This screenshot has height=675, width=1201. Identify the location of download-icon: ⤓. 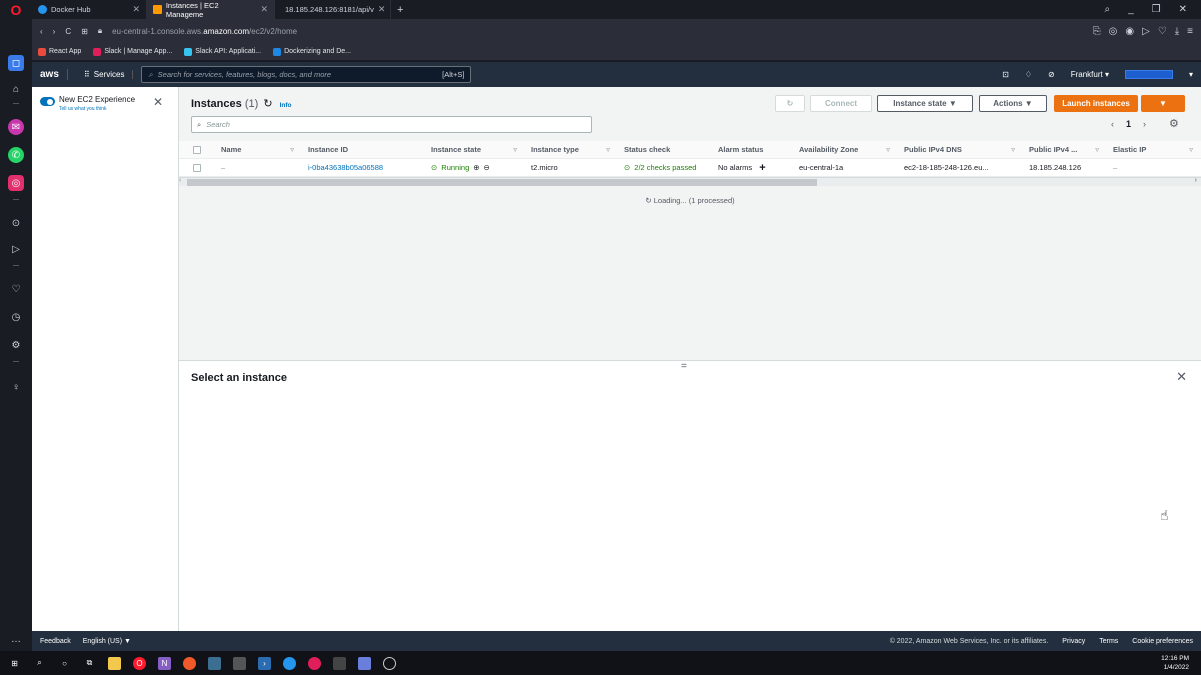
(1177, 31).